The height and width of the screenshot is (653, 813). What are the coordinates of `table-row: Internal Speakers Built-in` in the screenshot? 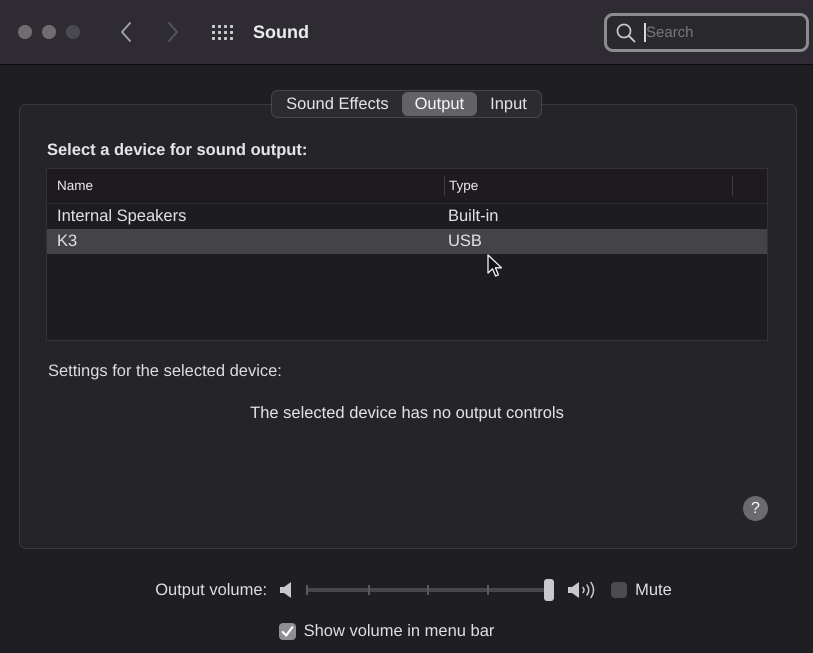 It's located at (407, 216).